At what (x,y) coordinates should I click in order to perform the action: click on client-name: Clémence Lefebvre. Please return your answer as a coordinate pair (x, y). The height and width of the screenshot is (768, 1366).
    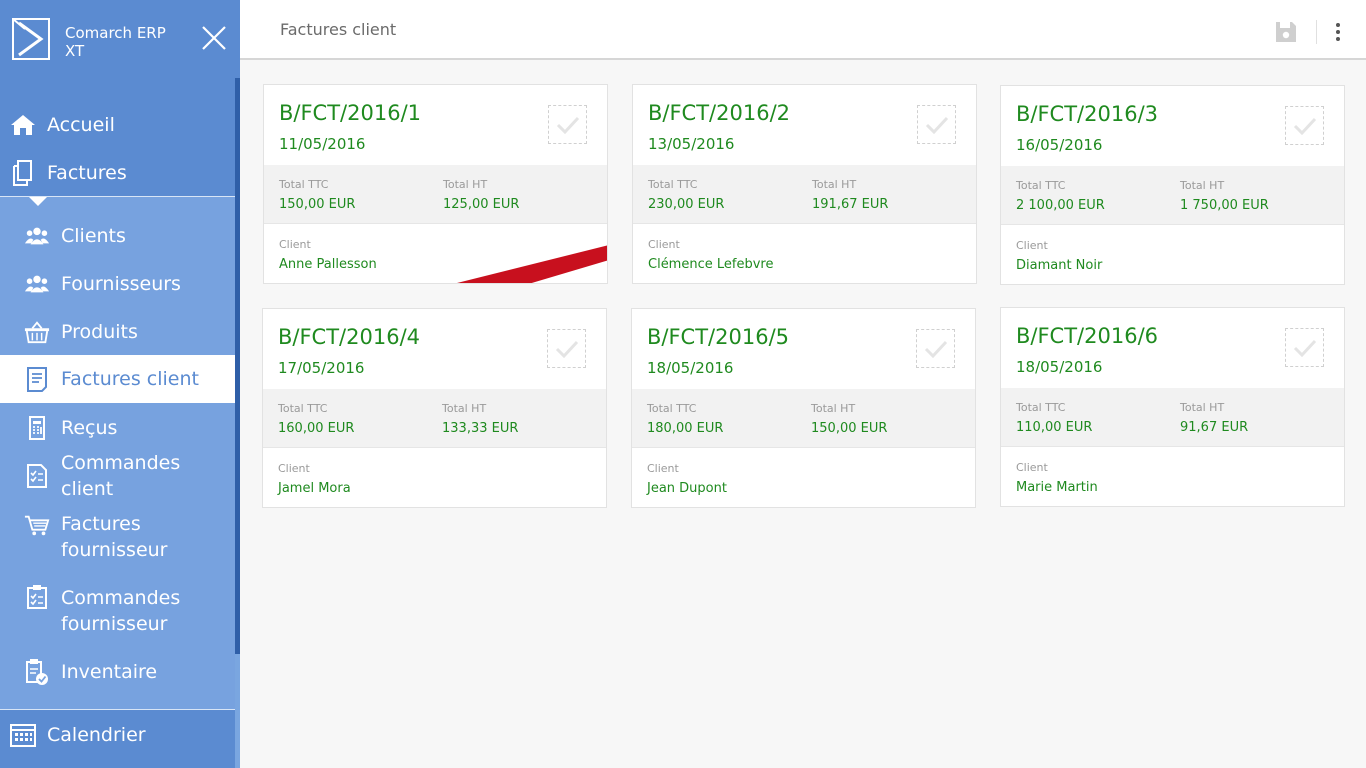
    Looking at the image, I should click on (711, 264).